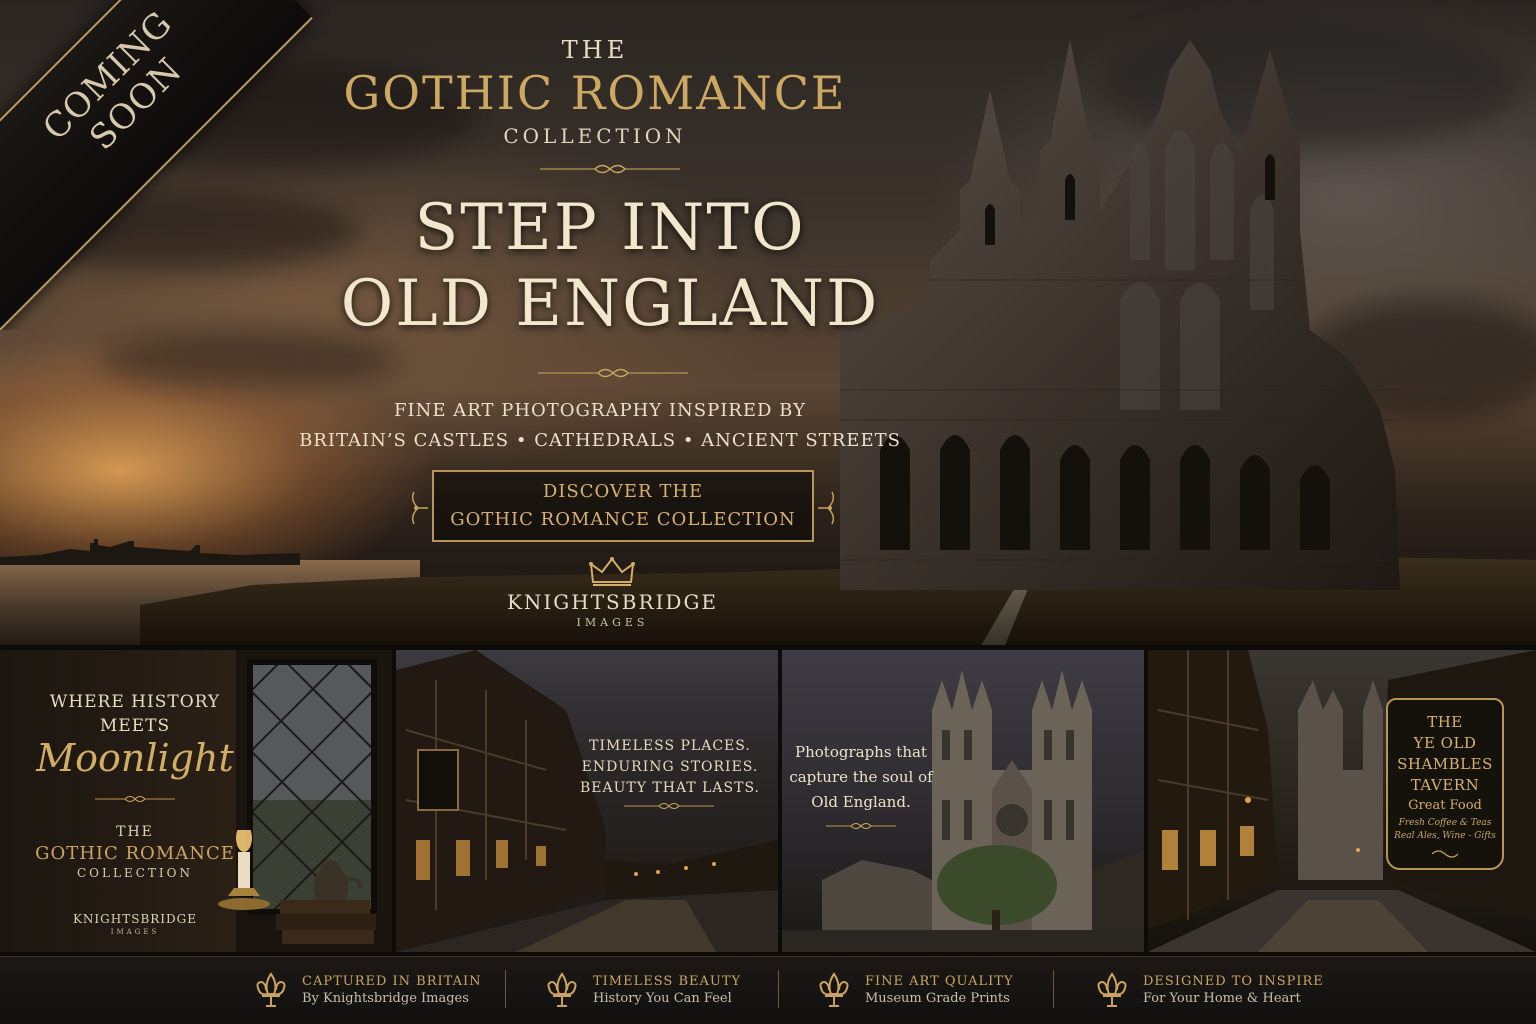  Describe the element at coordinates (600, 410) in the screenshot. I see `subtitle-line-1: FINE ART PHOTOGRAPHY INSPIRED BY` at that location.